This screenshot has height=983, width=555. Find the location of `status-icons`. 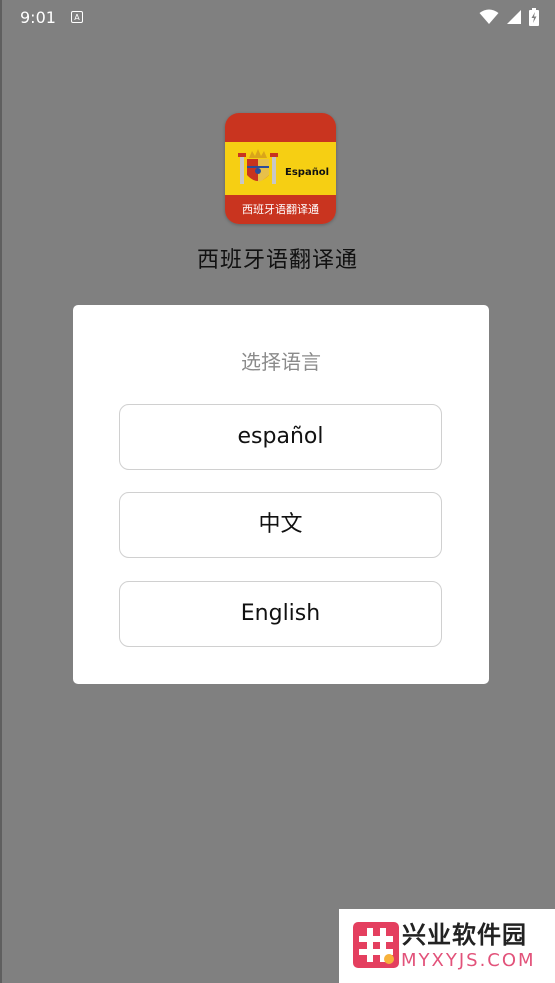

status-icons is located at coordinates (509, 17).